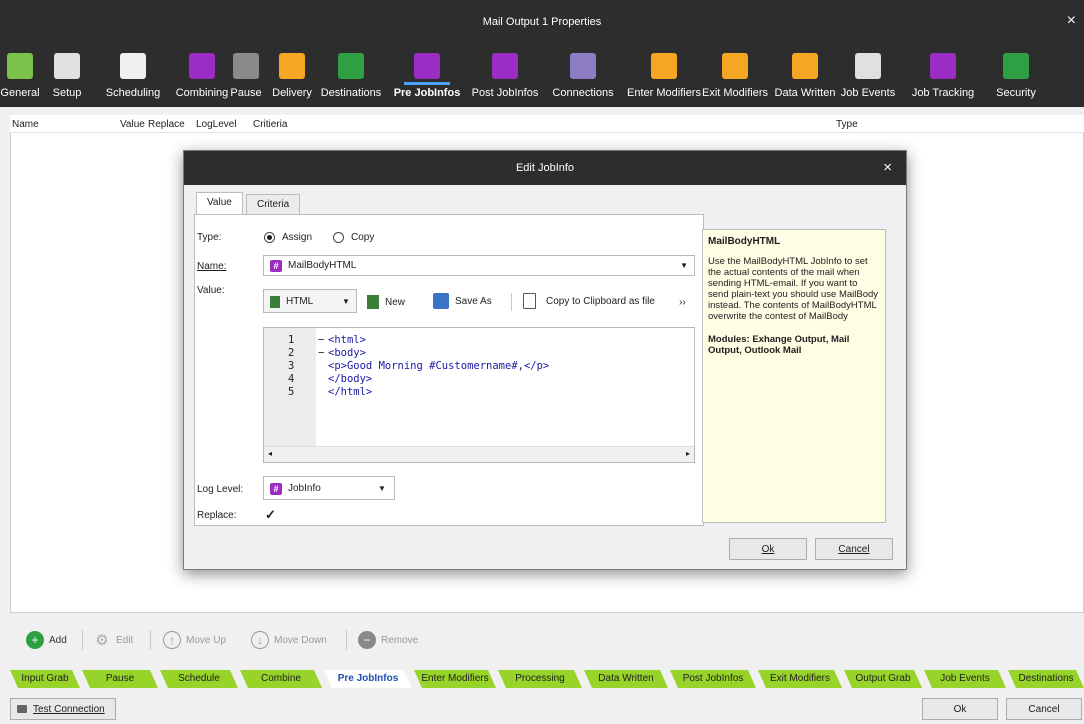 This screenshot has width=1084, height=724. I want to click on save-as-button: Save As, so click(462, 301).